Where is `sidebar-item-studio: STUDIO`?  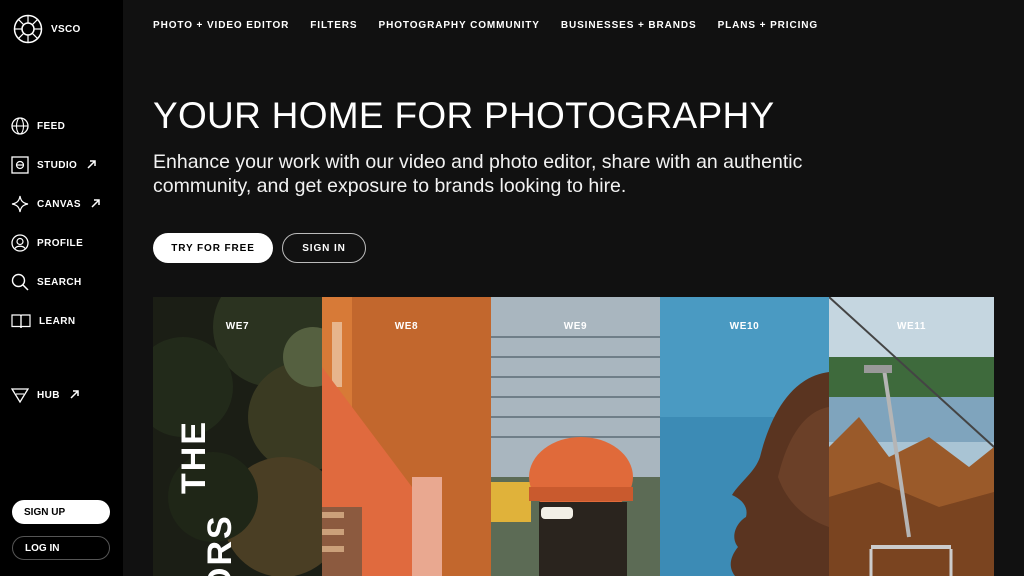
sidebar-item-studio: STUDIO is located at coordinates (53, 165).